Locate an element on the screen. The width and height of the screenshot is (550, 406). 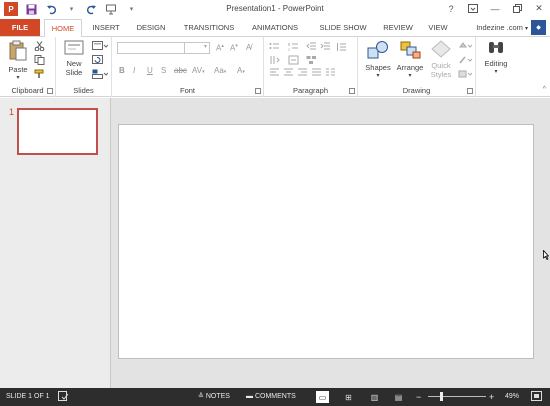
strikethrough-icon: abc is located at coordinates (180, 70).